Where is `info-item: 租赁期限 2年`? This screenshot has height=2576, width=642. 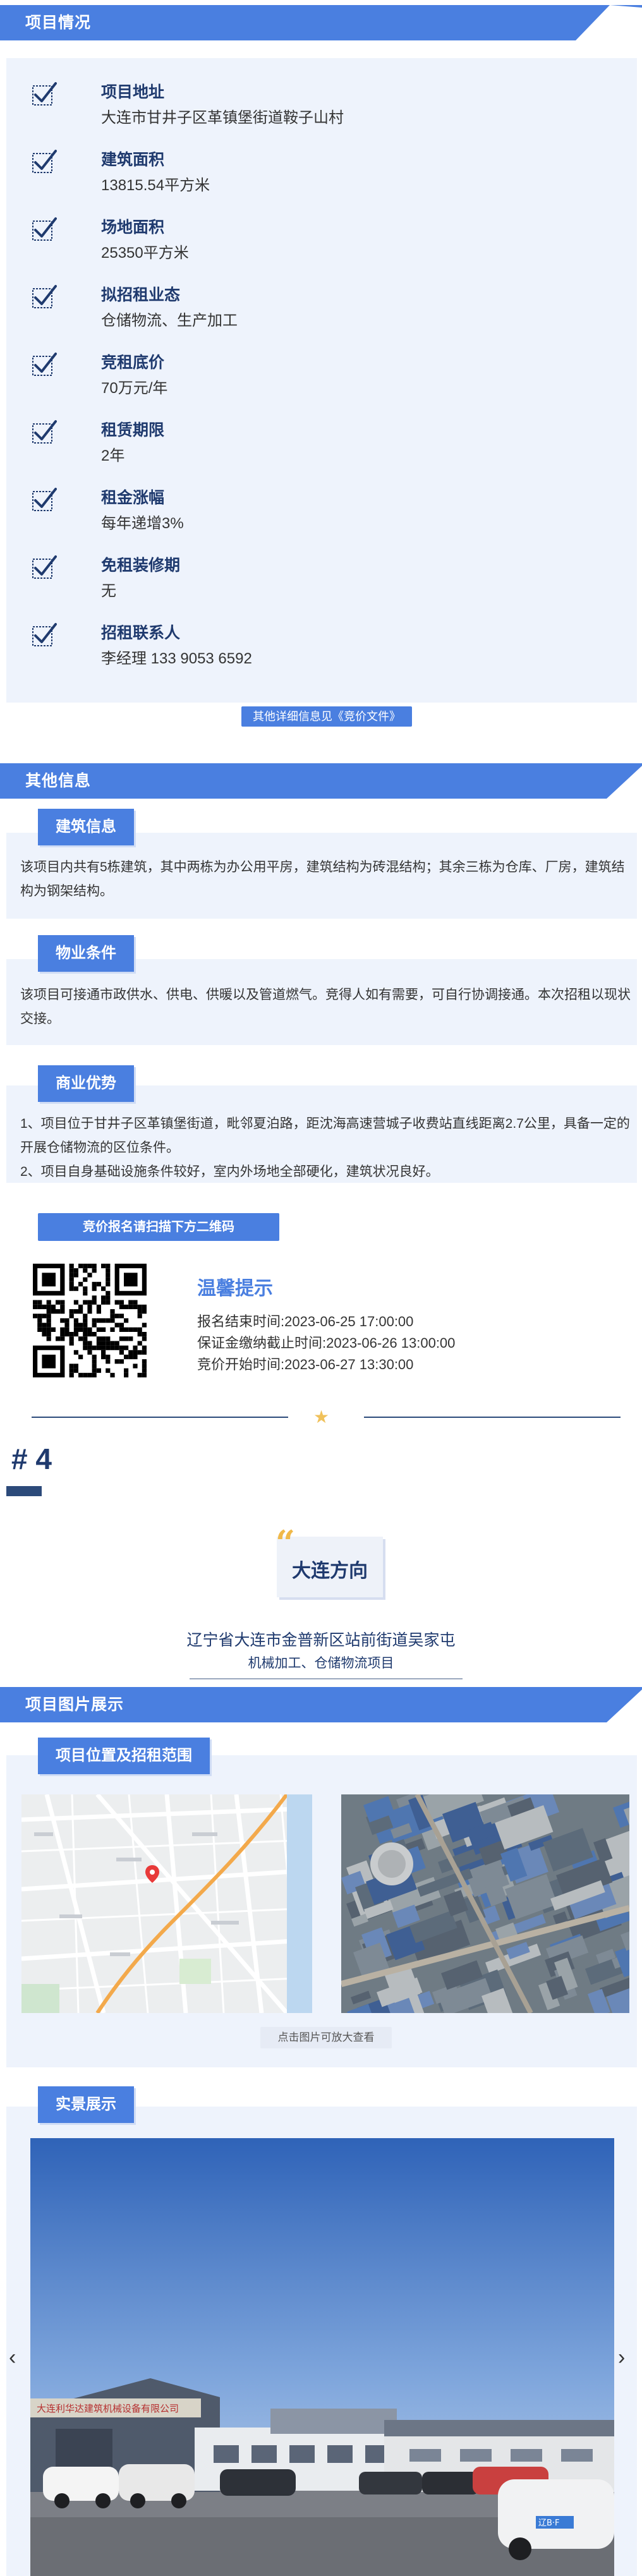
info-item: 租赁期限 2年 is located at coordinates (316, 443).